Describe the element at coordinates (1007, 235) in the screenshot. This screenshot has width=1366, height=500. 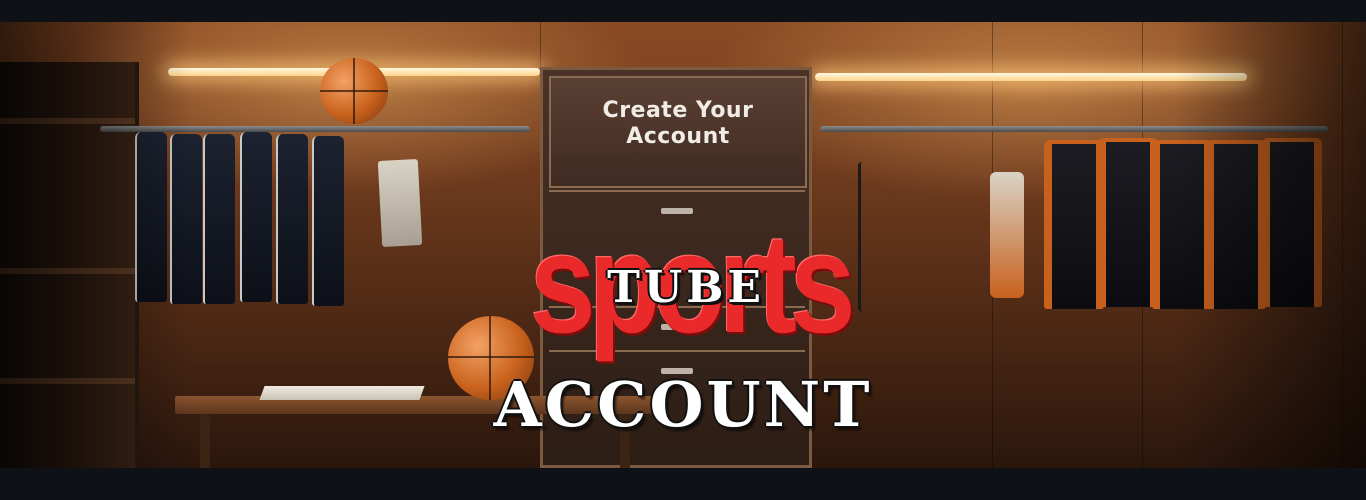
I see `hanging-towel` at that location.